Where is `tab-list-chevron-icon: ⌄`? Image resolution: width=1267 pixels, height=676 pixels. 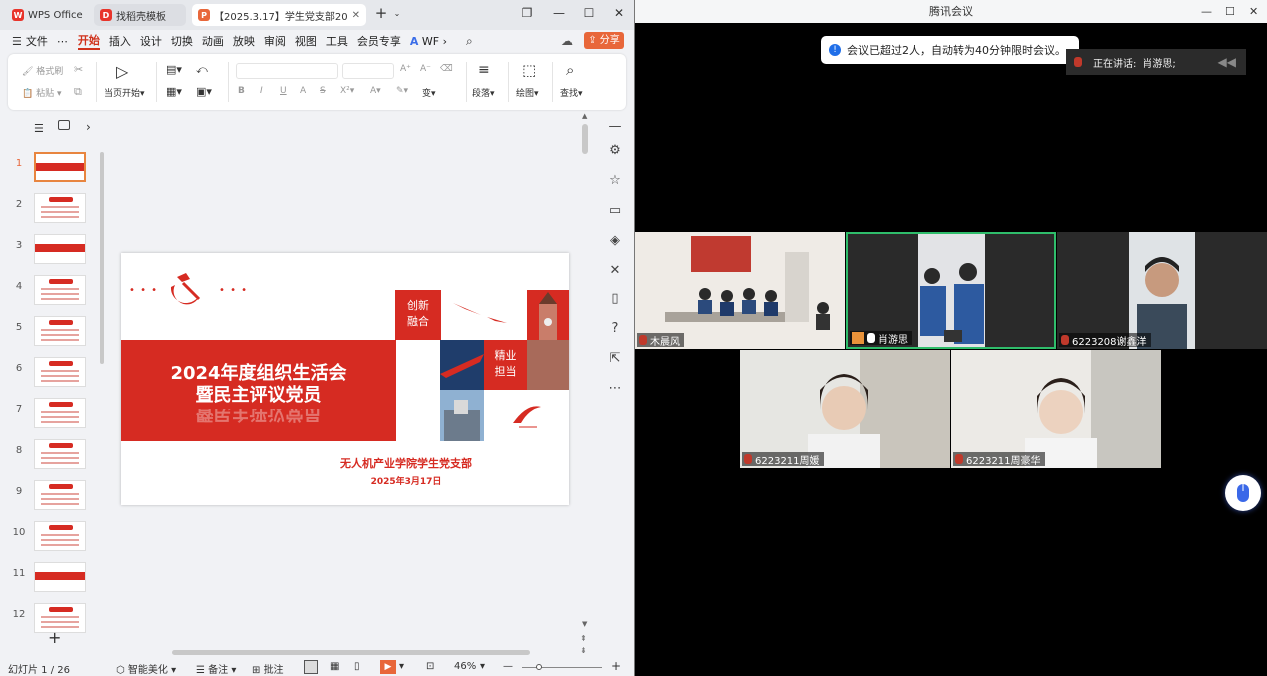 tab-list-chevron-icon: ⌄ is located at coordinates (397, 13).